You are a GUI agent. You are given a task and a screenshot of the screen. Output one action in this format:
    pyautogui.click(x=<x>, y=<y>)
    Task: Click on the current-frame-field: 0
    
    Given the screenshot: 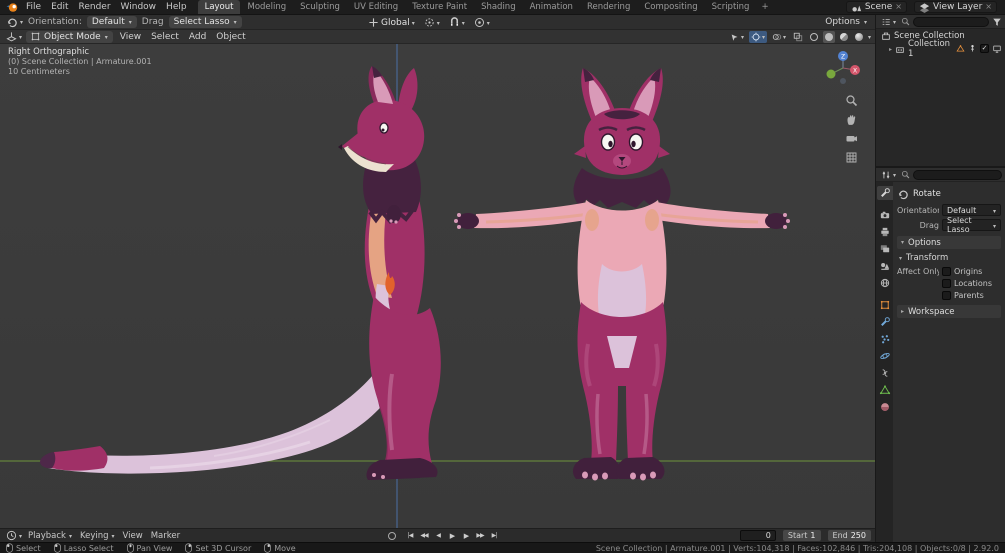 What is the action you would take?
    pyautogui.click(x=757, y=535)
    